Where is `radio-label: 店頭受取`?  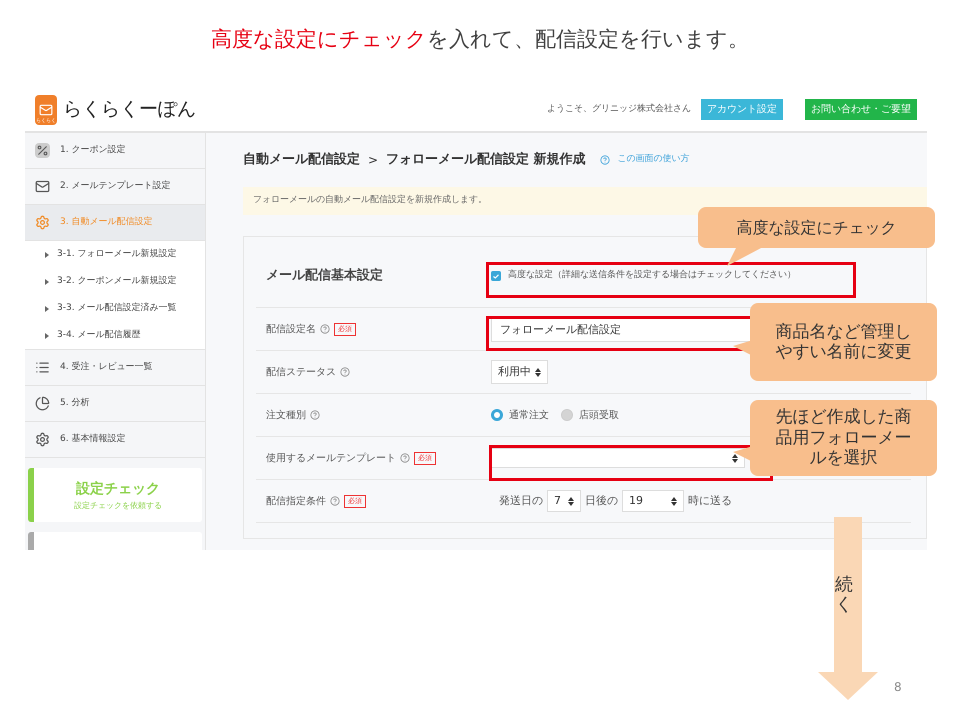
radio-label: 店頭受取 is located at coordinates (599, 415).